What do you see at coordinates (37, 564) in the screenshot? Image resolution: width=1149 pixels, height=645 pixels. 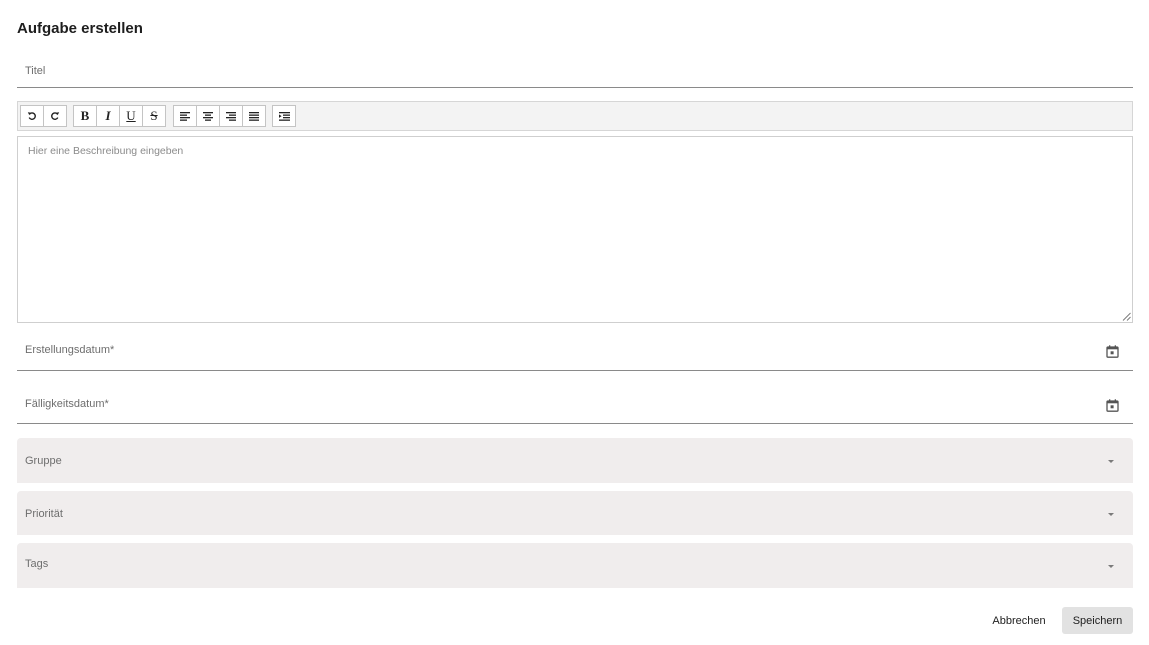 I see `tags-select-label: Tags` at bounding box center [37, 564].